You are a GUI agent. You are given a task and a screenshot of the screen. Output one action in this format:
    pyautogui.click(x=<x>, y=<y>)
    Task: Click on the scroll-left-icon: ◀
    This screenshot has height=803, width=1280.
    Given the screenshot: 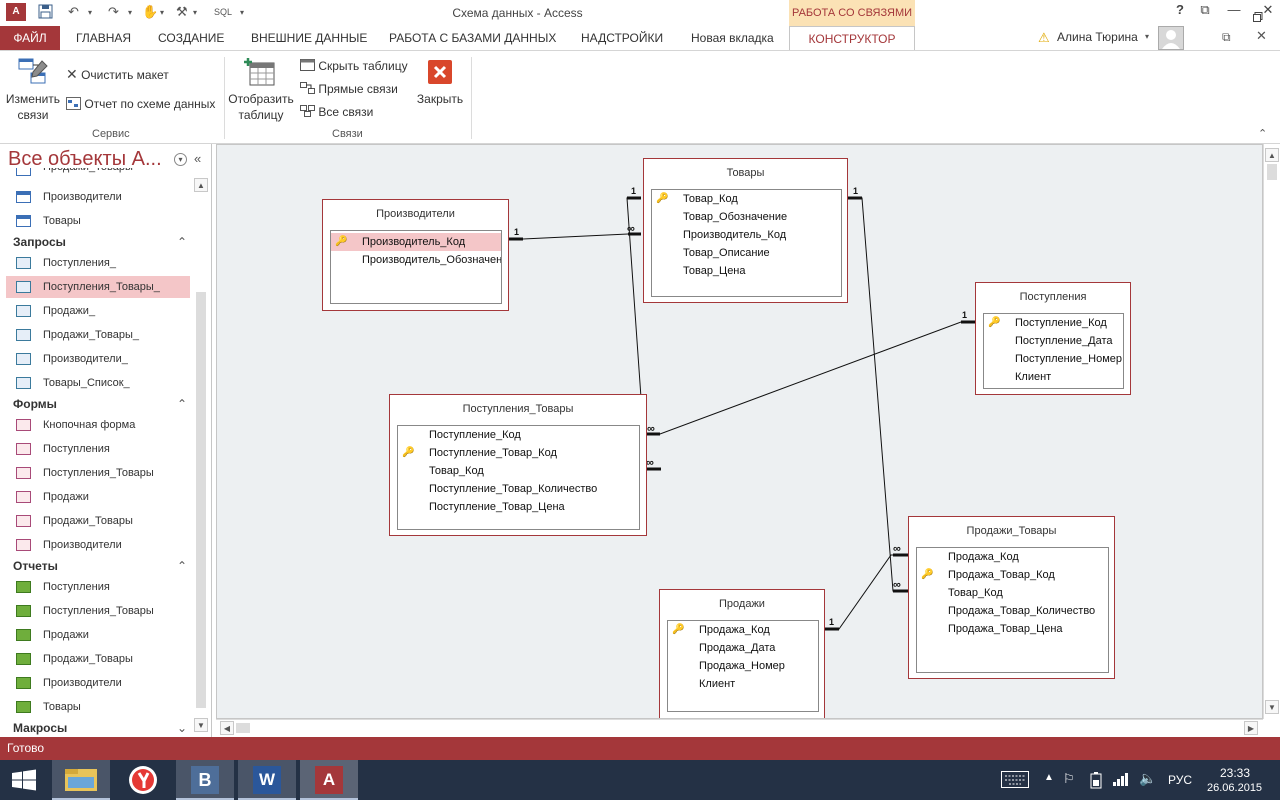 What is the action you would take?
    pyautogui.click(x=227, y=728)
    